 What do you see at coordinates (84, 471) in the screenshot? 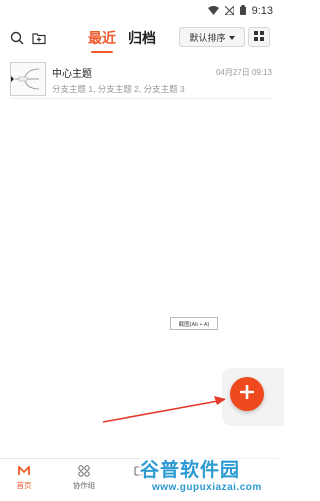
I see `group-icon` at bounding box center [84, 471].